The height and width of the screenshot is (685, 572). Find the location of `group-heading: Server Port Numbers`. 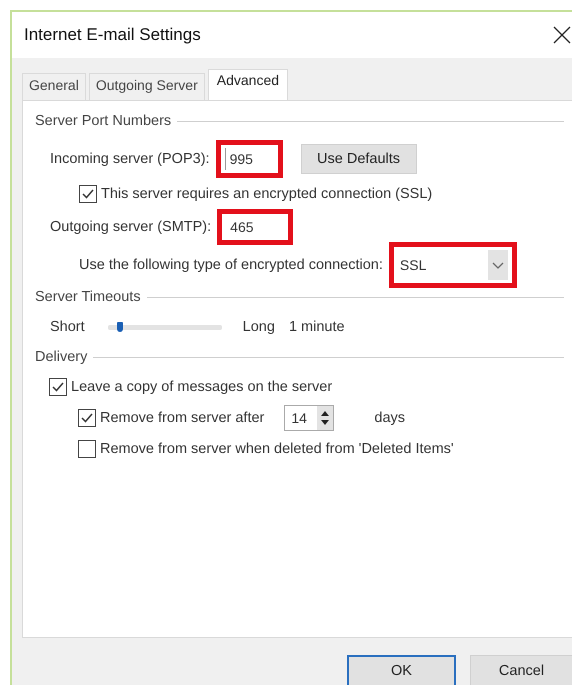

group-heading: Server Port Numbers is located at coordinates (103, 121).